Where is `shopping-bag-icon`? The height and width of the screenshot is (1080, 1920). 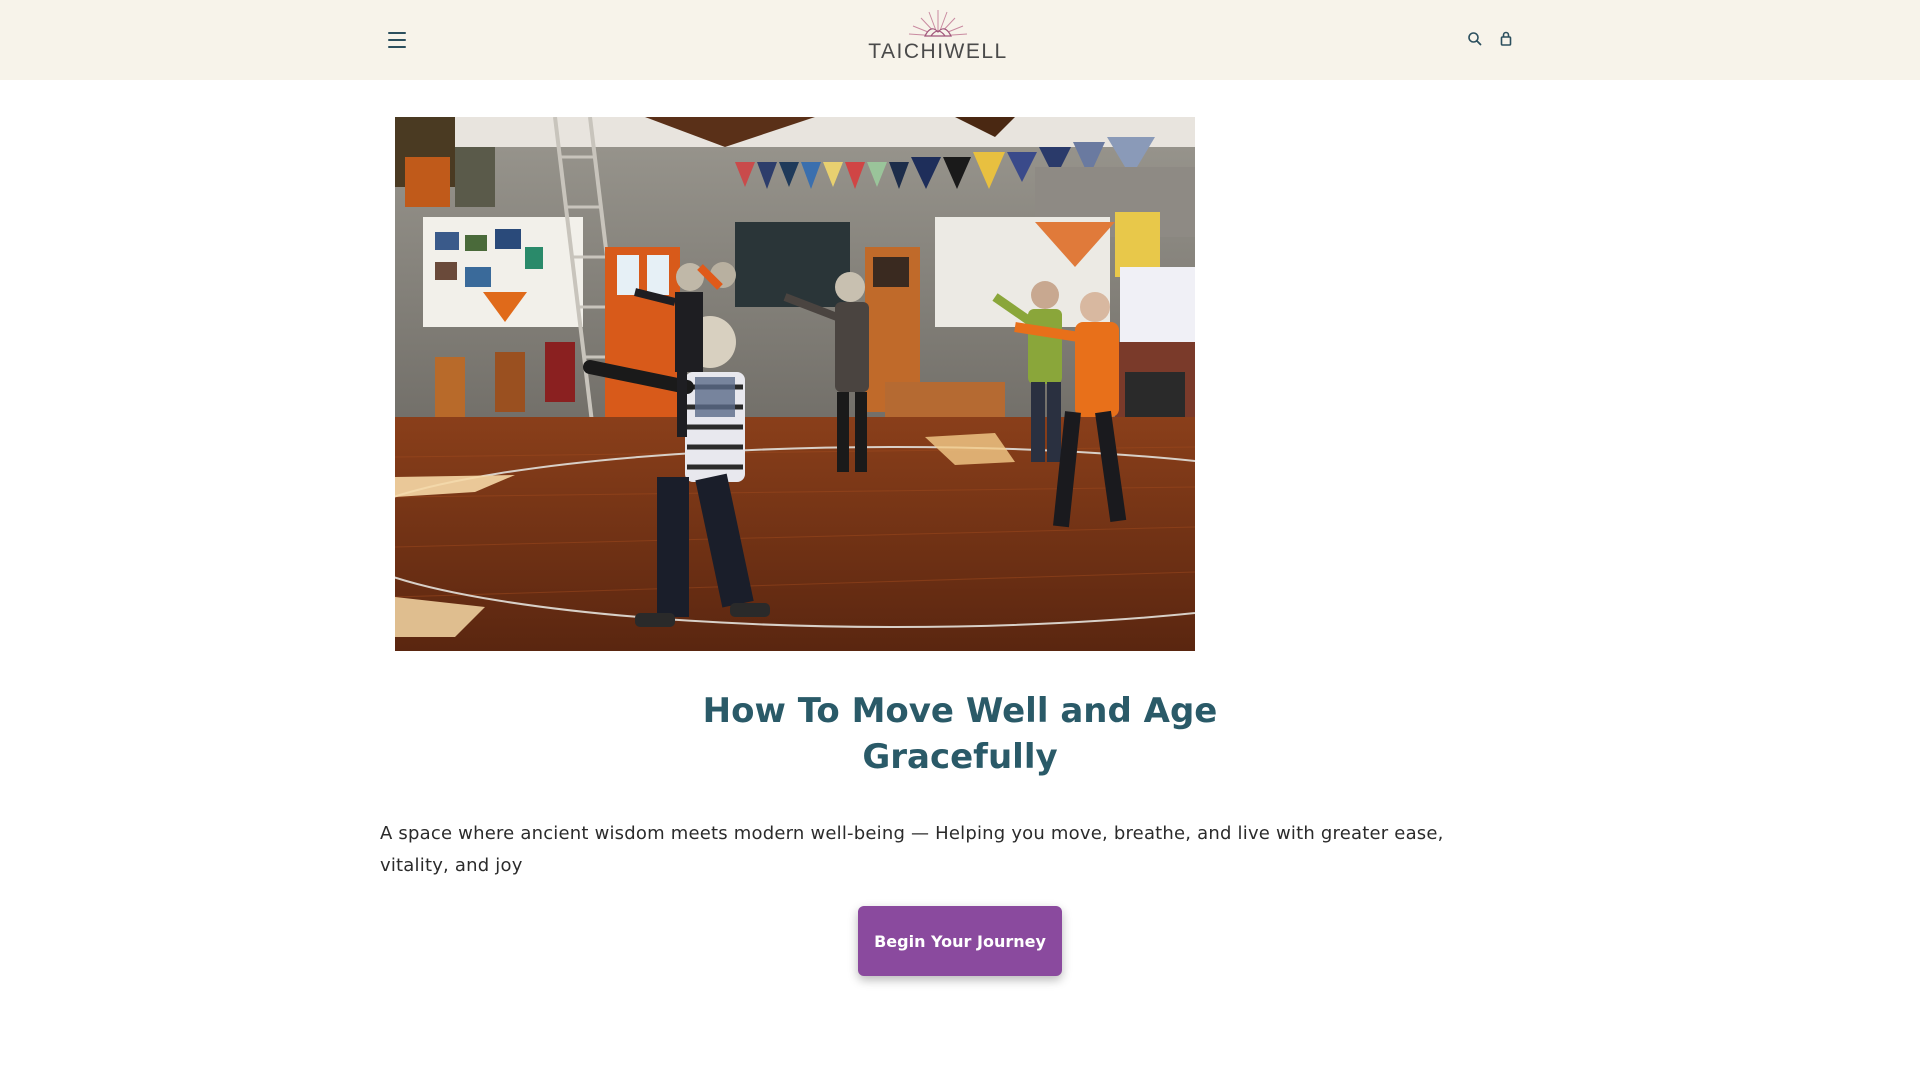 shopping-bag-icon is located at coordinates (1506, 39).